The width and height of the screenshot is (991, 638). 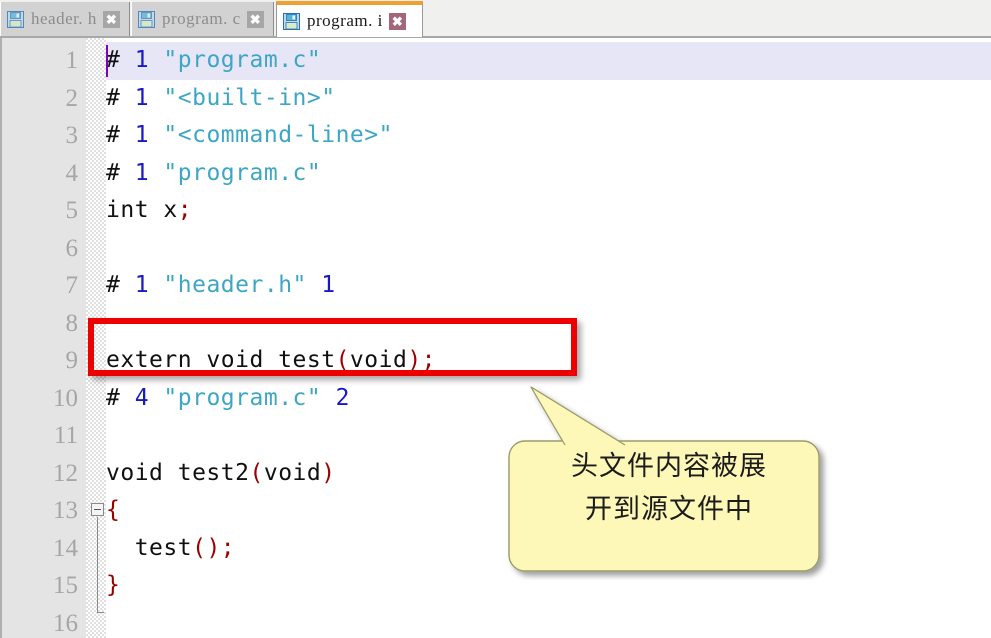 What do you see at coordinates (65, 510) in the screenshot?
I see `line-number: 13` at bounding box center [65, 510].